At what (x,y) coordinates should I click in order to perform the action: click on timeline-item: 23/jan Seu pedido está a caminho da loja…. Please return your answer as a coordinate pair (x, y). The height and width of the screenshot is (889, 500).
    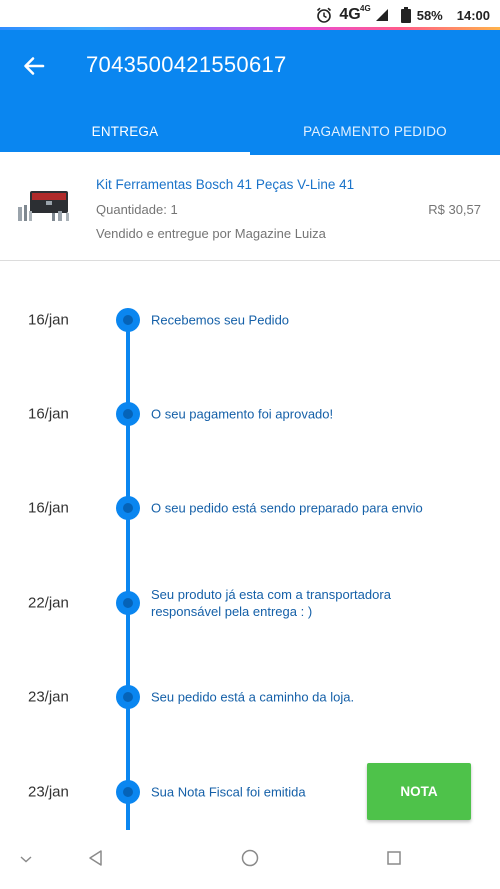
    Looking at the image, I should click on (250, 697).